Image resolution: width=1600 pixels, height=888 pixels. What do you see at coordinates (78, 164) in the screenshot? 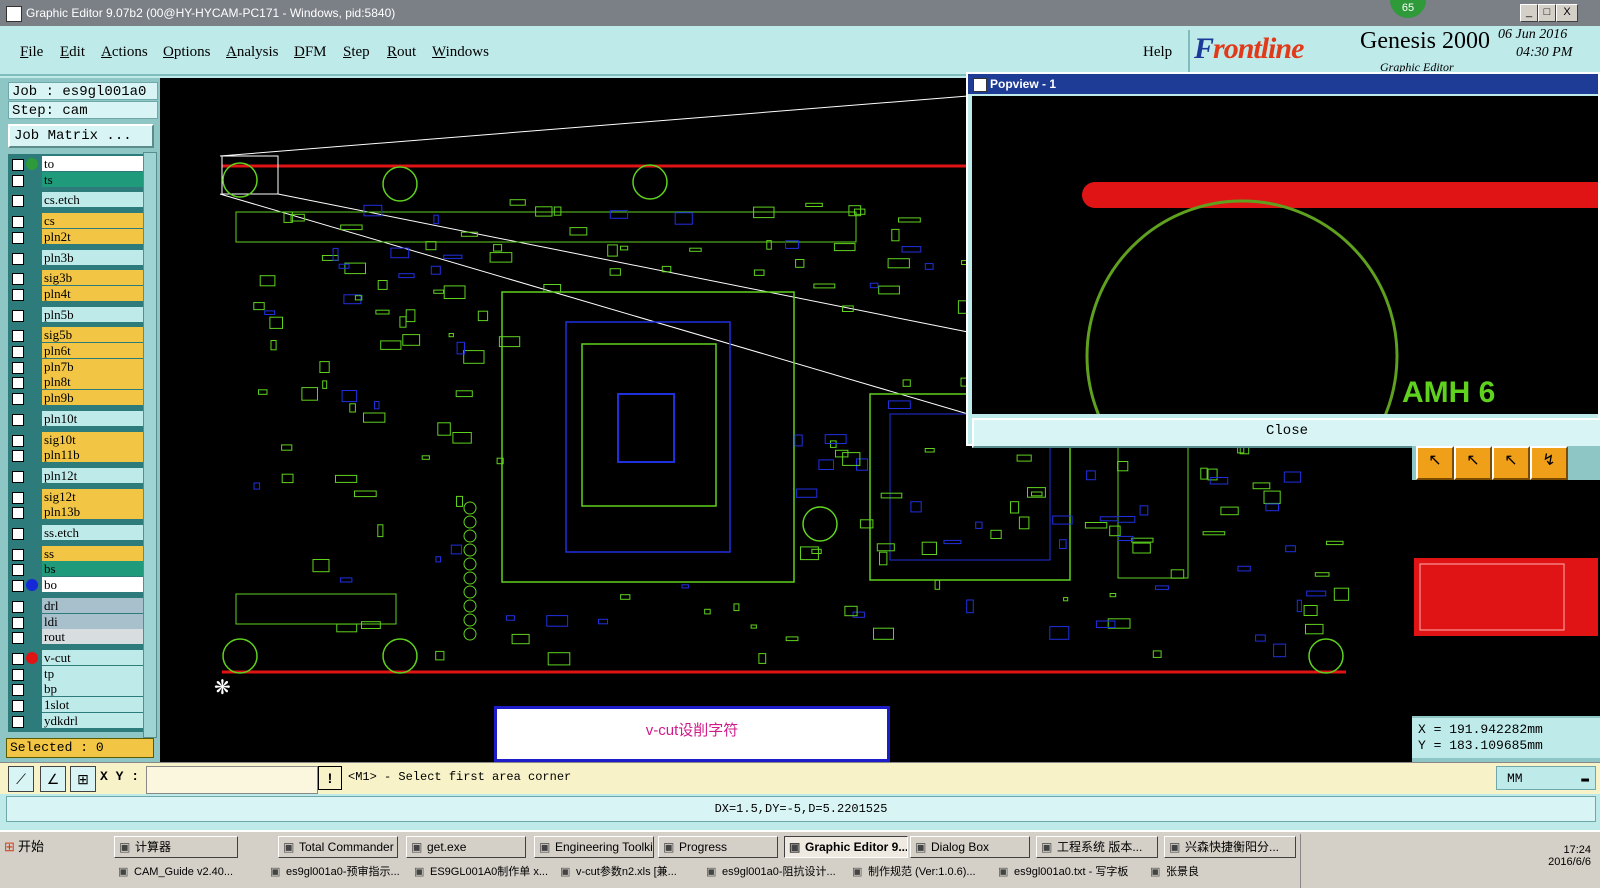
I see `layer-row: to` at bounding box center [78, 164].